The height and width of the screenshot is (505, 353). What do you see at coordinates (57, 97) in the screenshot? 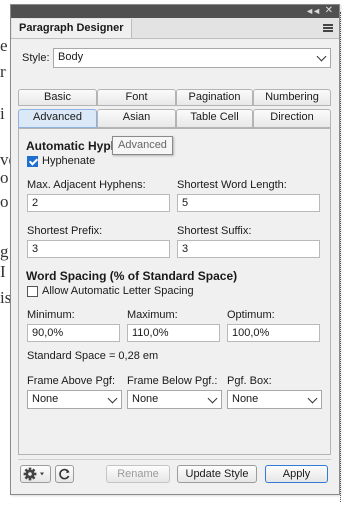
I see `tab-basic: Basic` at bounding box center [57, 97].